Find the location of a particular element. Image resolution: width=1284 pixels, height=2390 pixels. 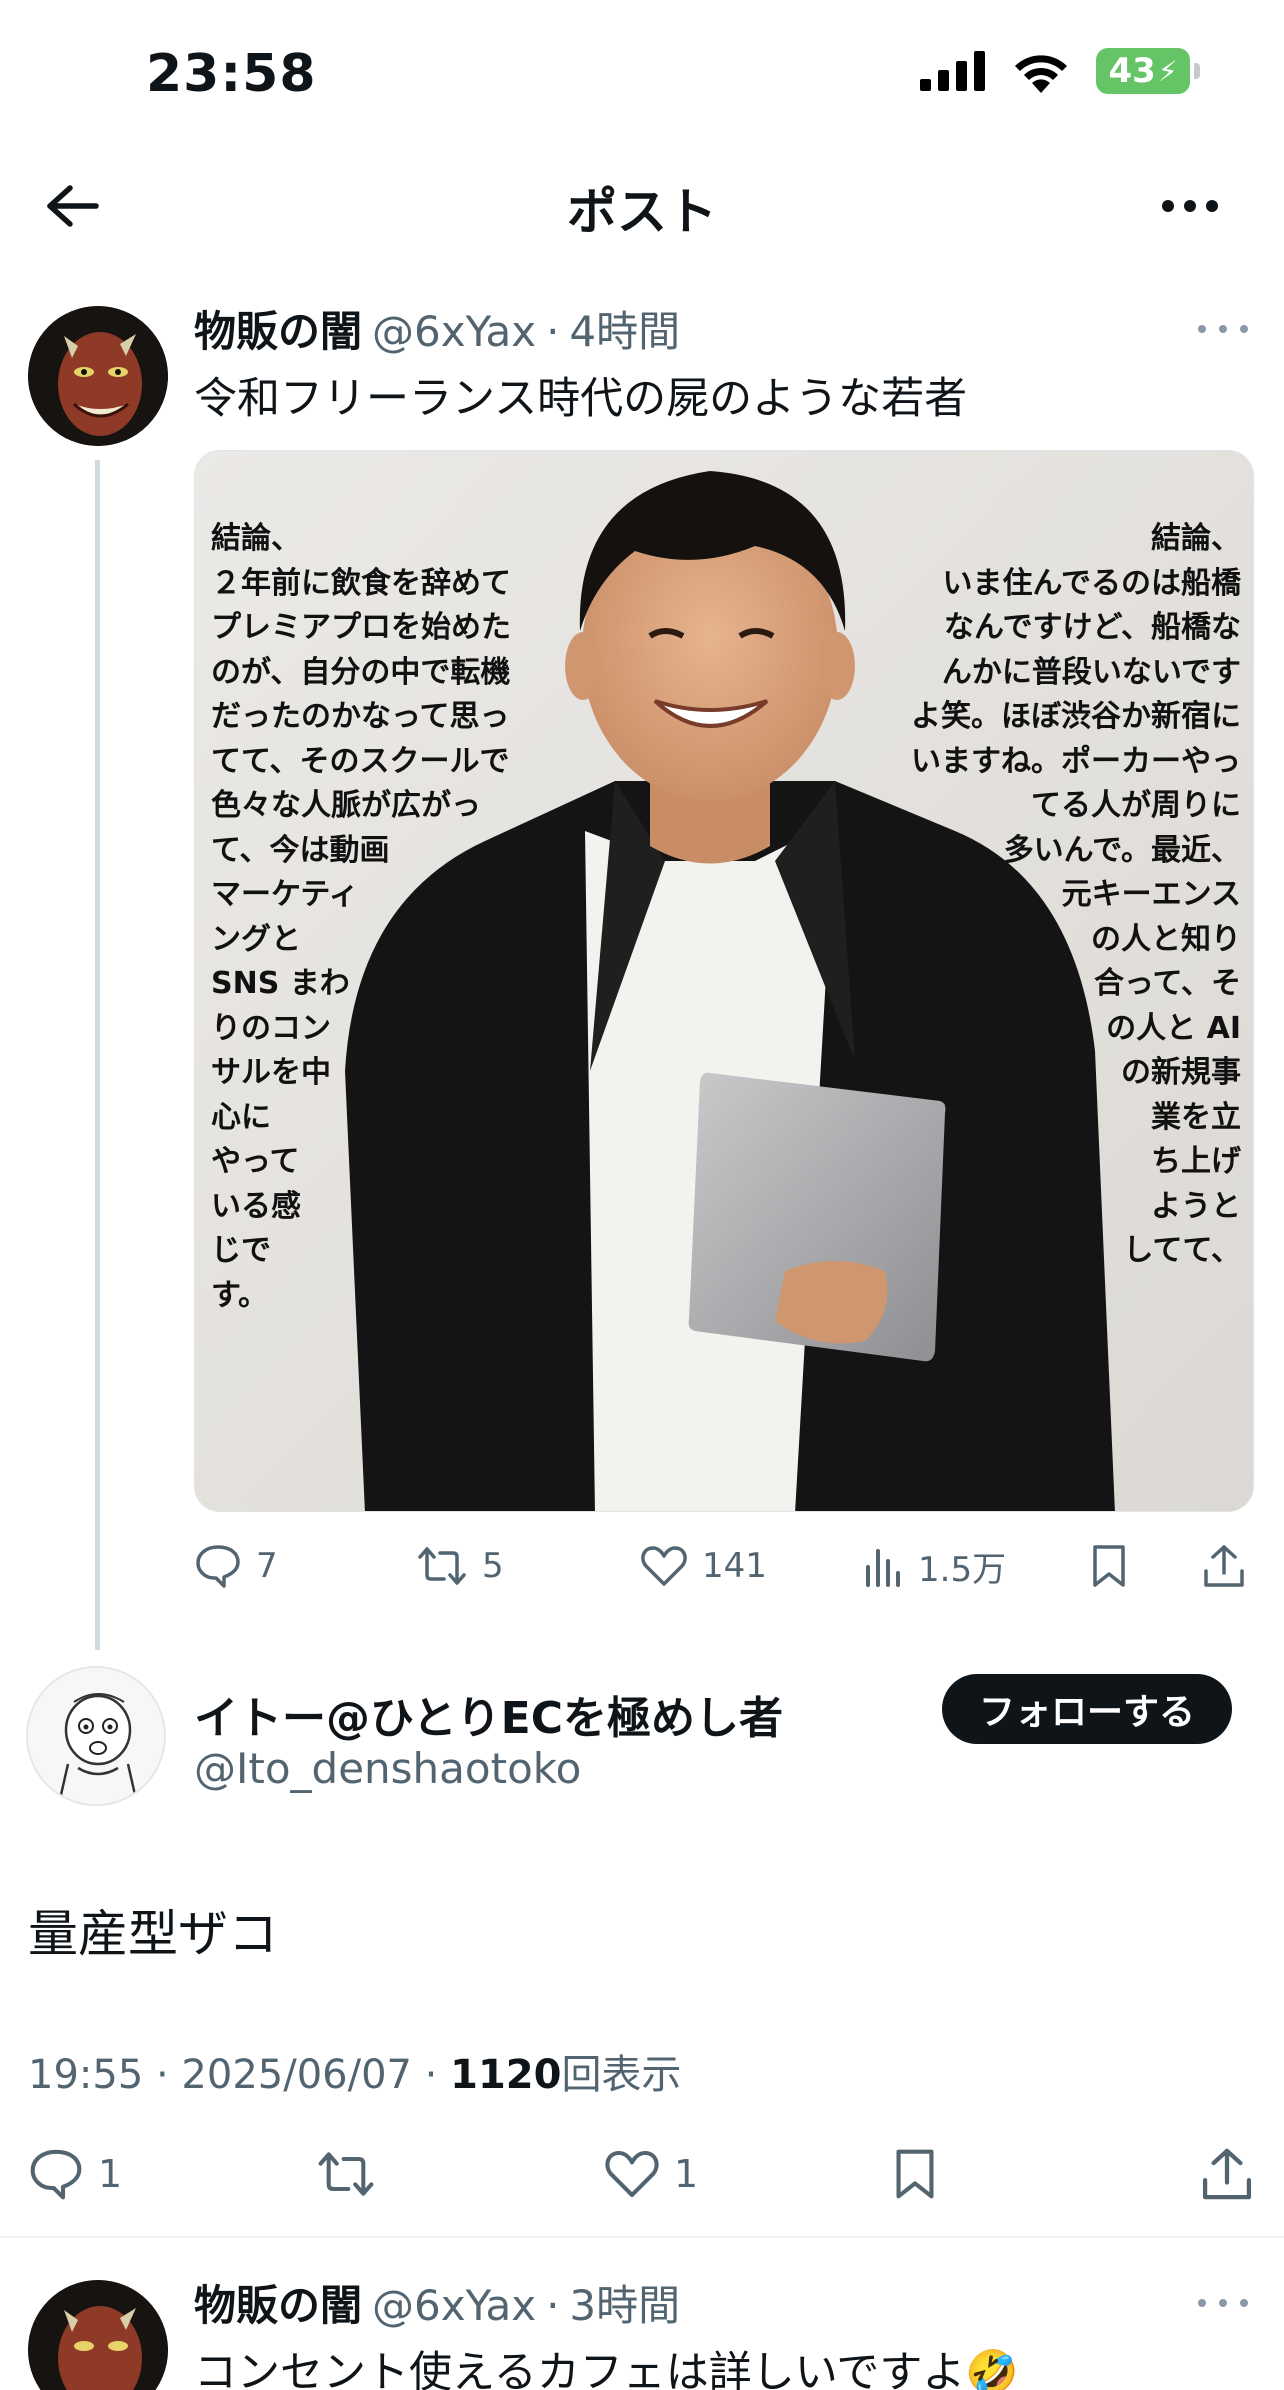

status-bar: 23:58 43 ⚡ is located at coordinates (642, 75).